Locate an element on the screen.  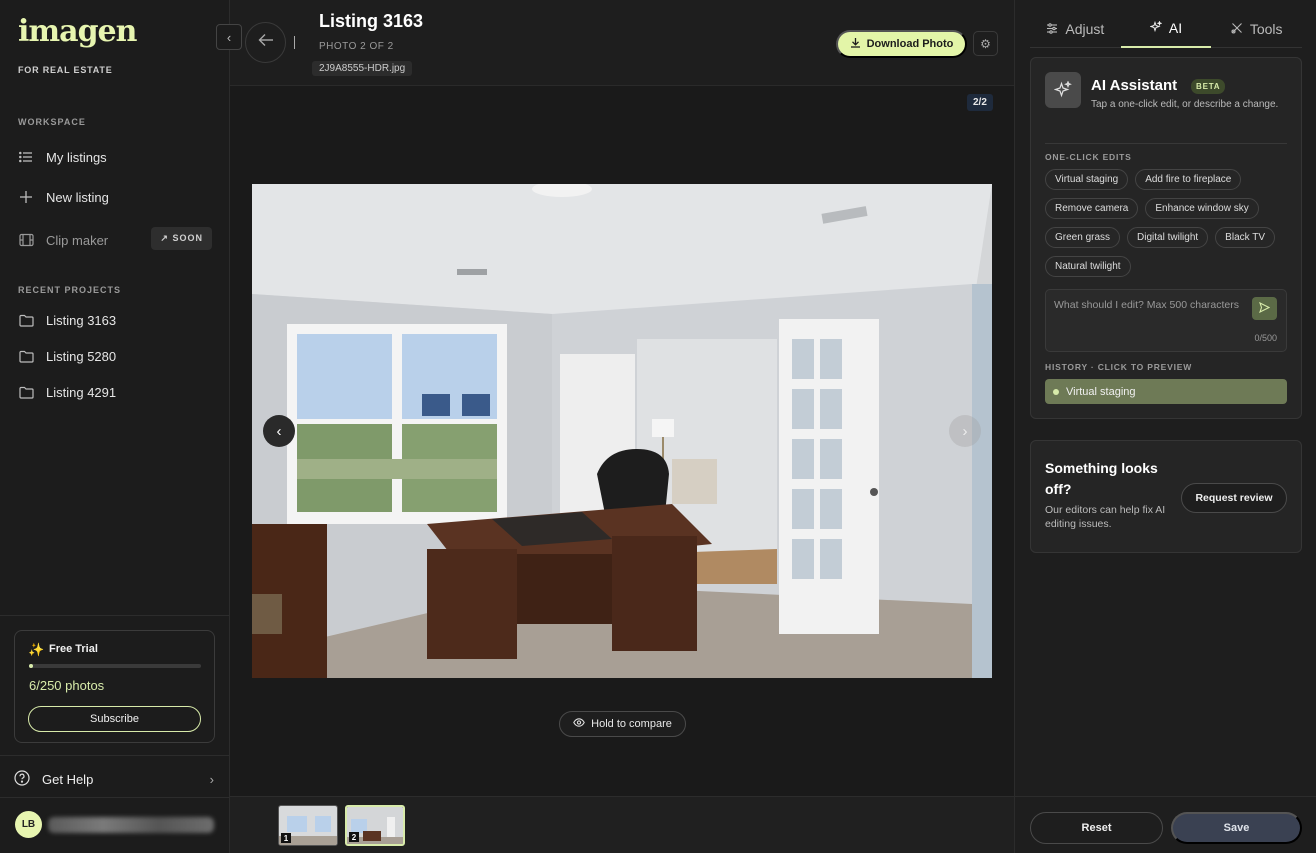
tab-label: AI is located at coordinates (1175, 28).